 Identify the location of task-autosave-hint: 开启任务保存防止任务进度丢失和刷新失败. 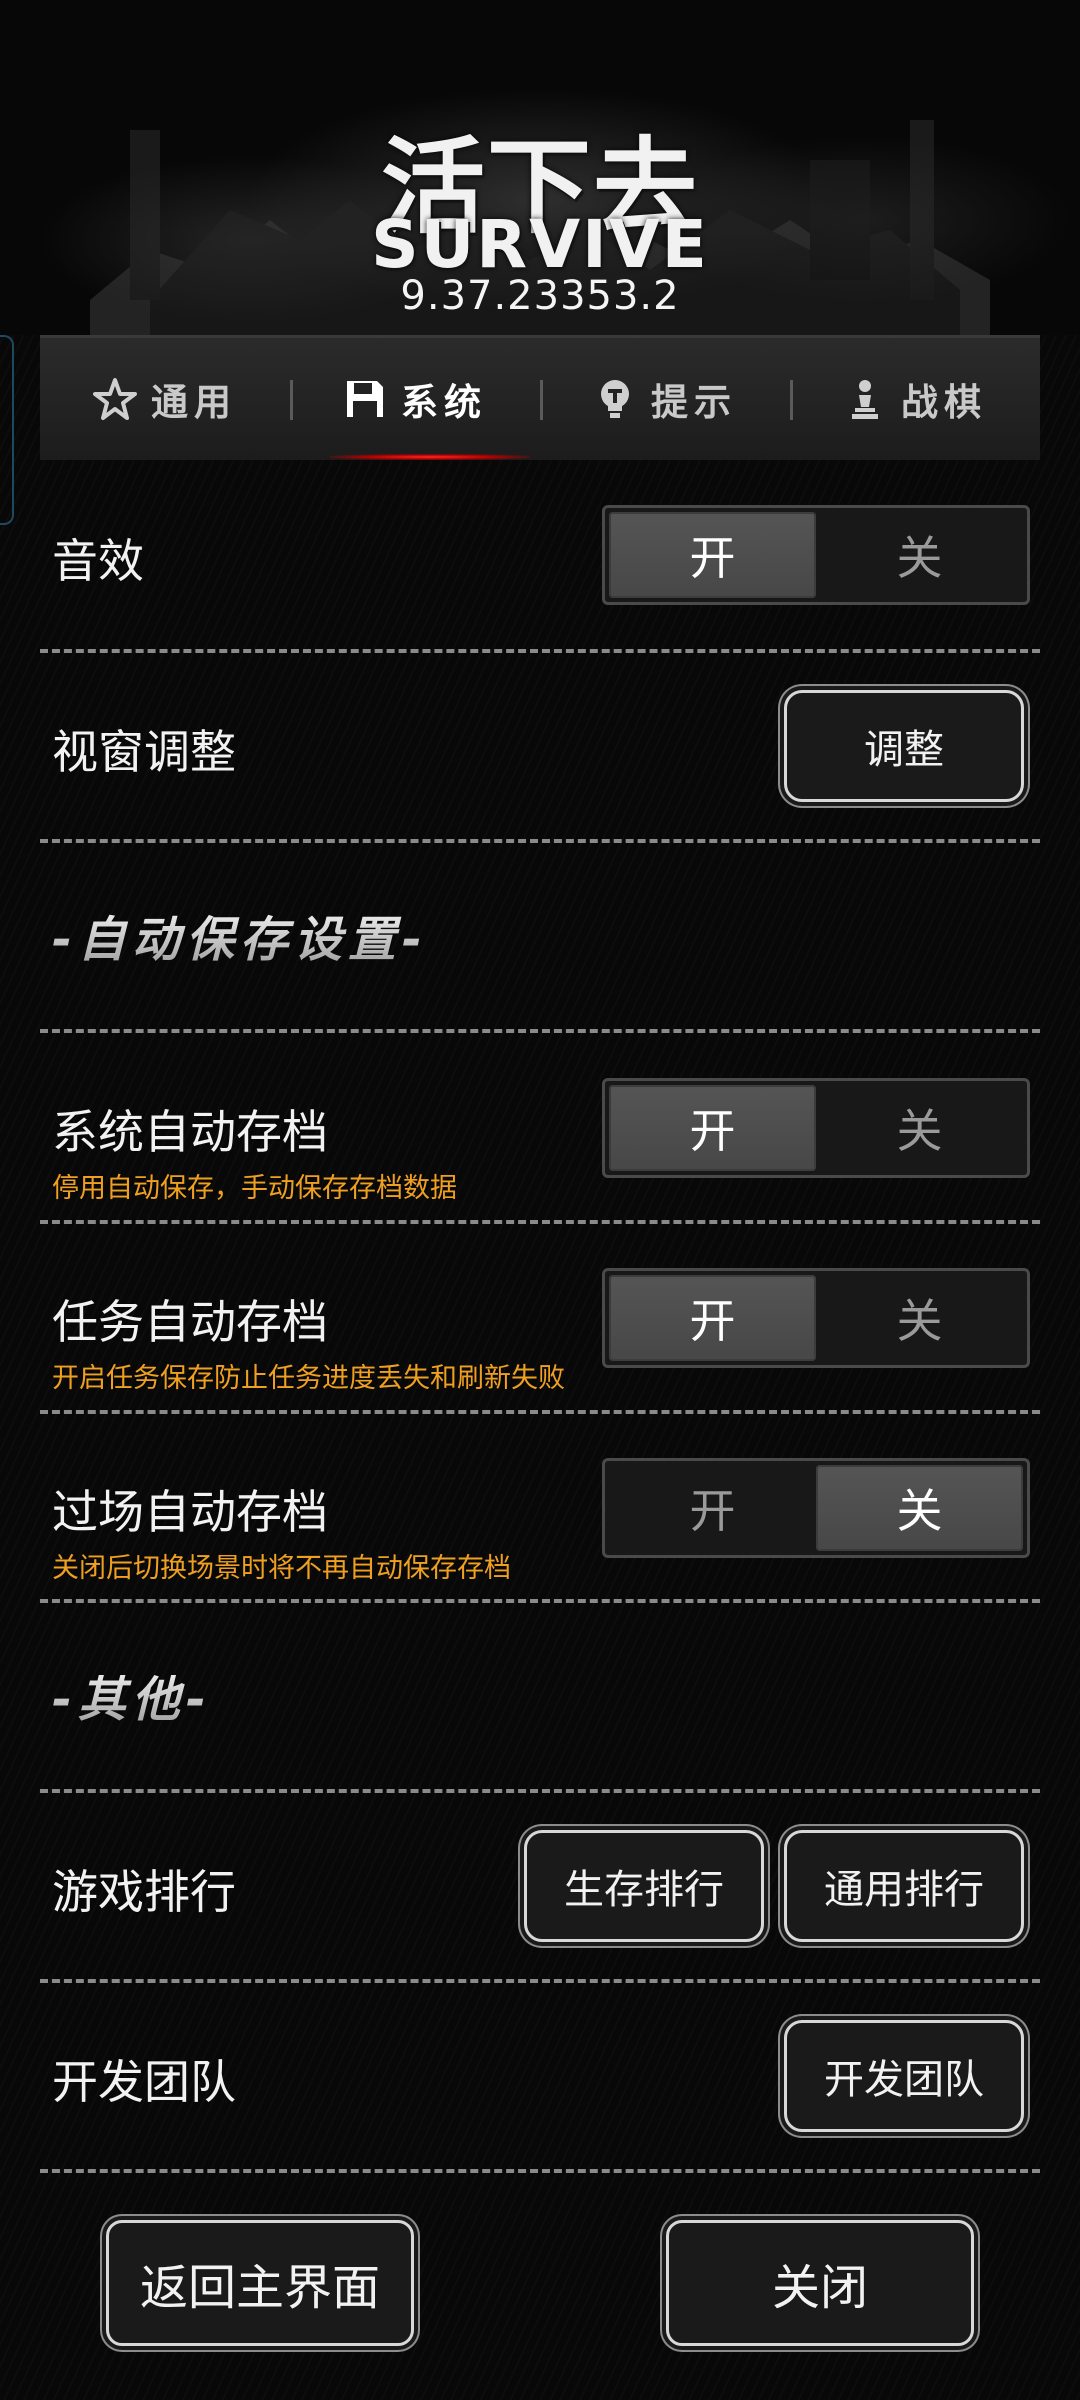
(308, 1378).